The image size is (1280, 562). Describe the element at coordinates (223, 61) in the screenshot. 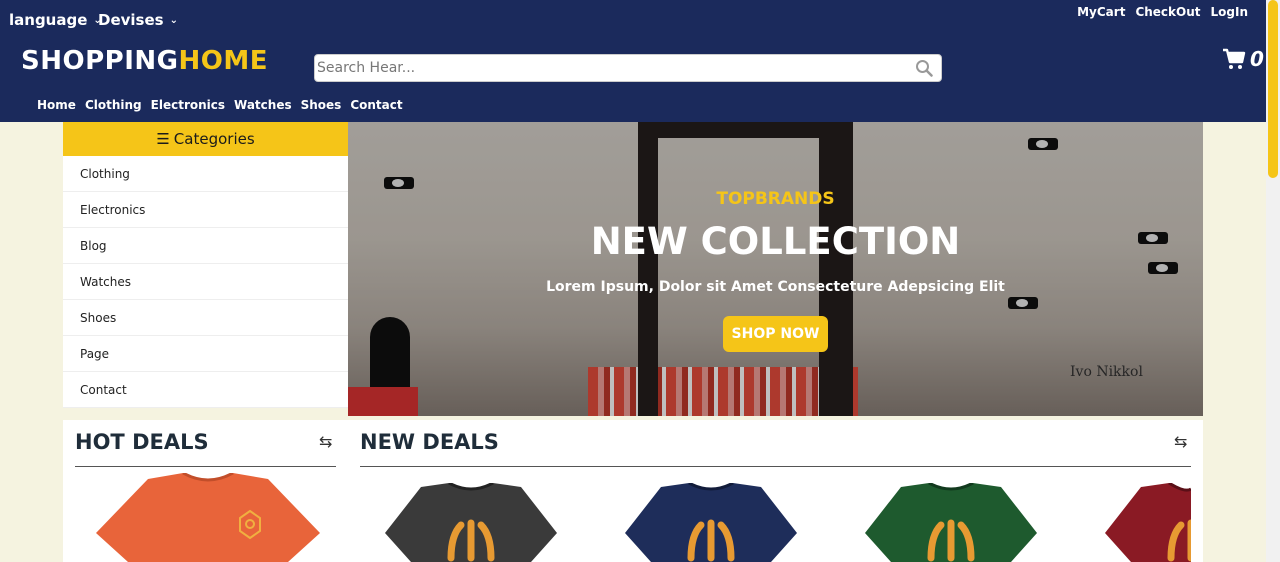

I see `logo-text-home: HOME` at that location.